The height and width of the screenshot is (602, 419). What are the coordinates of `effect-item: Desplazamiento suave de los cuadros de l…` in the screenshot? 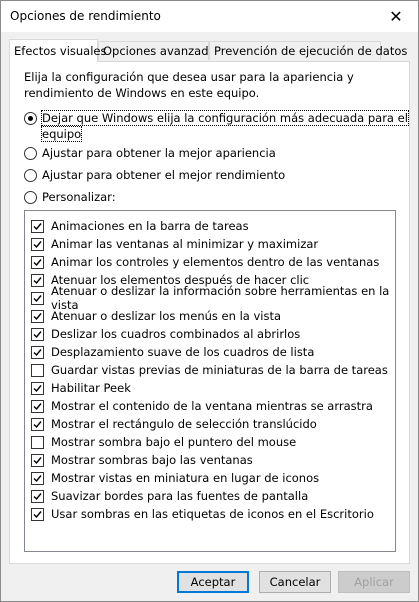 It's located at (172, 352).